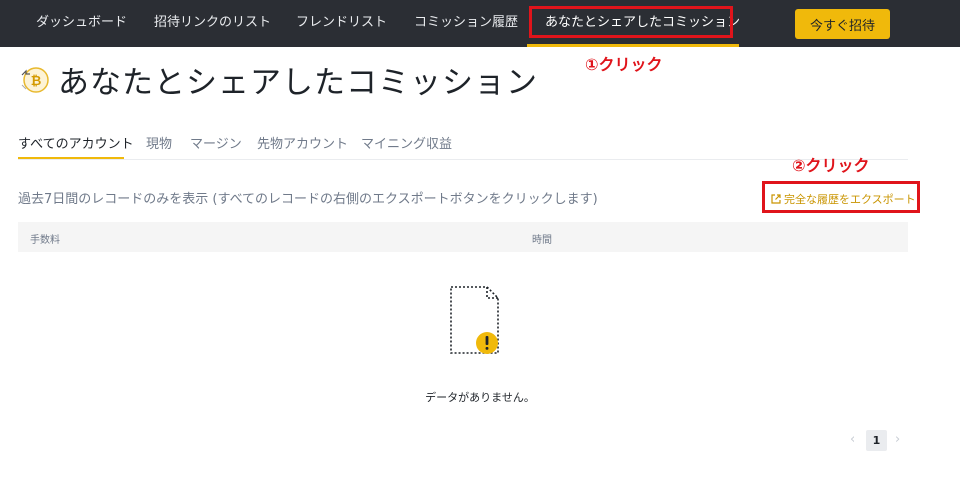  What do you see at coordinates (298, 83) in the screenshot?
I see `page-title: あなたとシェアしたコミッション` at bounding box center [298, 83].